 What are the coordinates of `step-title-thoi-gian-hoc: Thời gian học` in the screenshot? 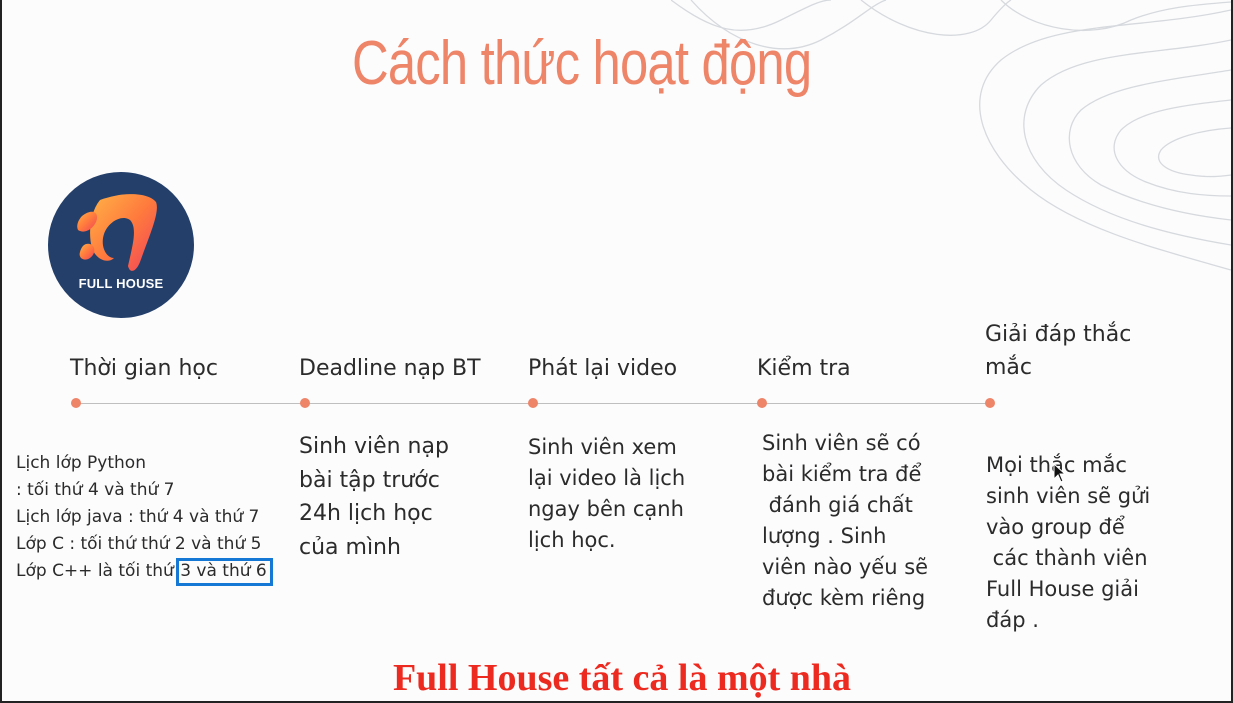 It's located at (144, 368).